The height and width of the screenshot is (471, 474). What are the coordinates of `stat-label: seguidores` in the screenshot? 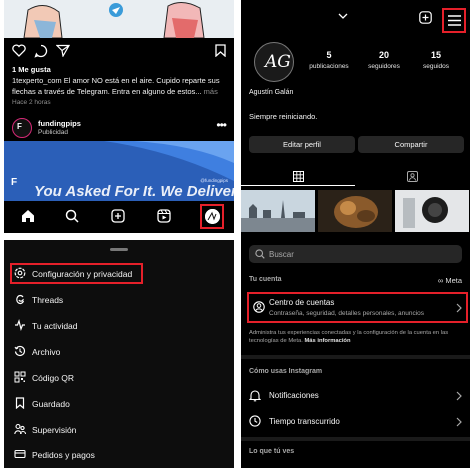 It's located at (384, 66).